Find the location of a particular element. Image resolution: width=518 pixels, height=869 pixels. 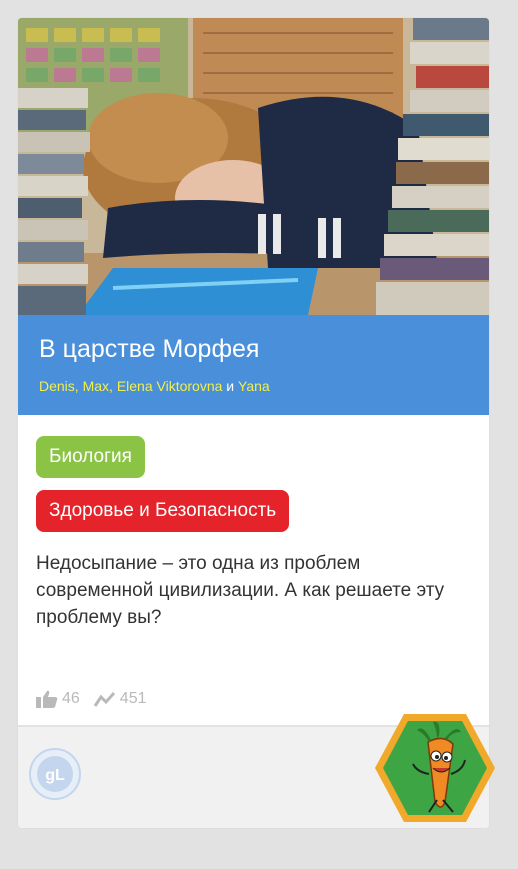

tag-biology: Биология is located at coordinates (90, 457).